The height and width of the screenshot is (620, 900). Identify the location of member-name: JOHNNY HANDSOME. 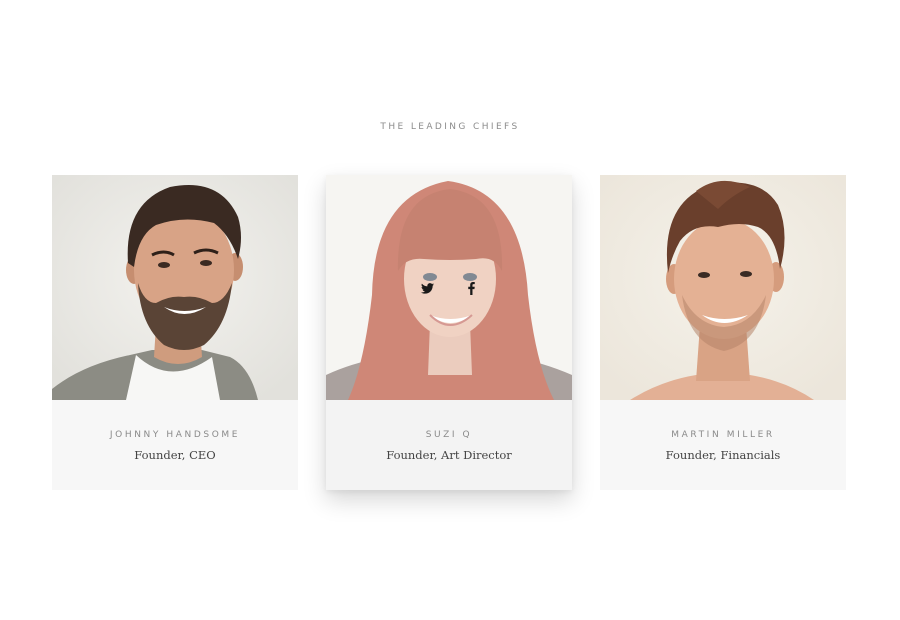
(175, 435).